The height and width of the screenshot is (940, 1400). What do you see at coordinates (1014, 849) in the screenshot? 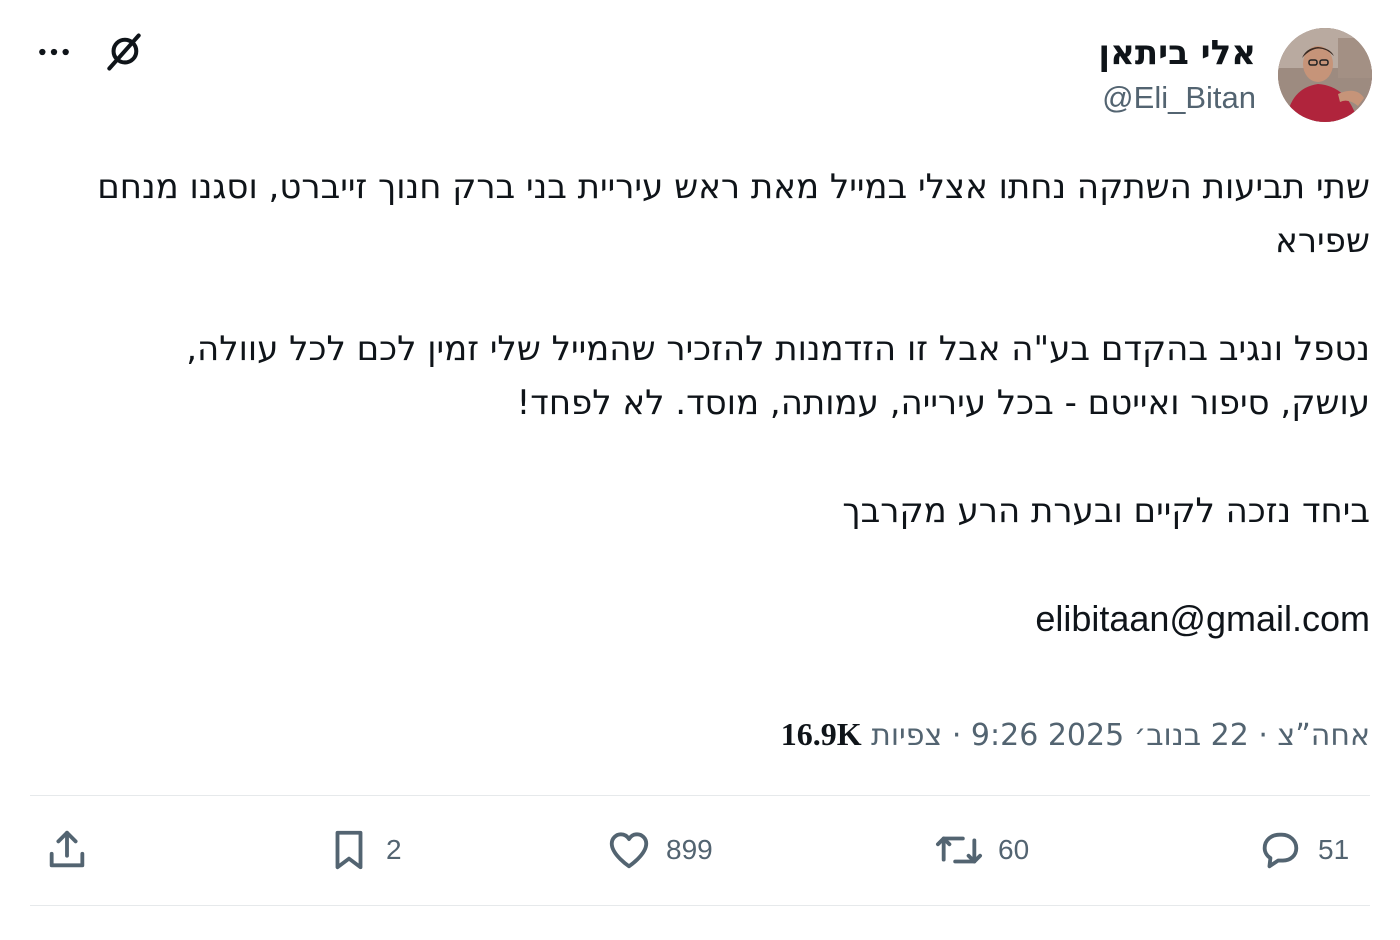
I see `repost-count: 60` at bounding box center [1014, 849].